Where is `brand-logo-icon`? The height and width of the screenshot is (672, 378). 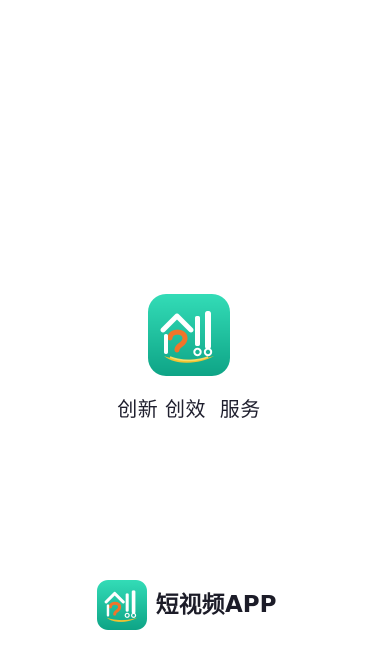 brand-logo-icon is located at coordinates (122, 605).